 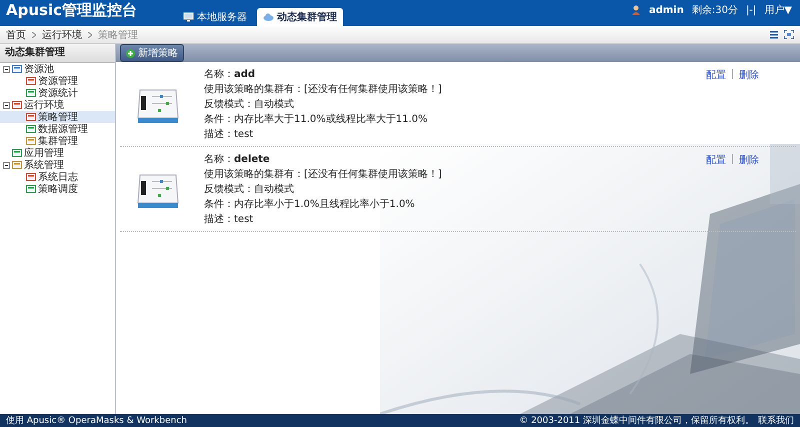 What do you see at coordinates (71, 11) in the screenshot?
I see `app-logo: Apusic管理监控台` at bounding box center [71, 11].